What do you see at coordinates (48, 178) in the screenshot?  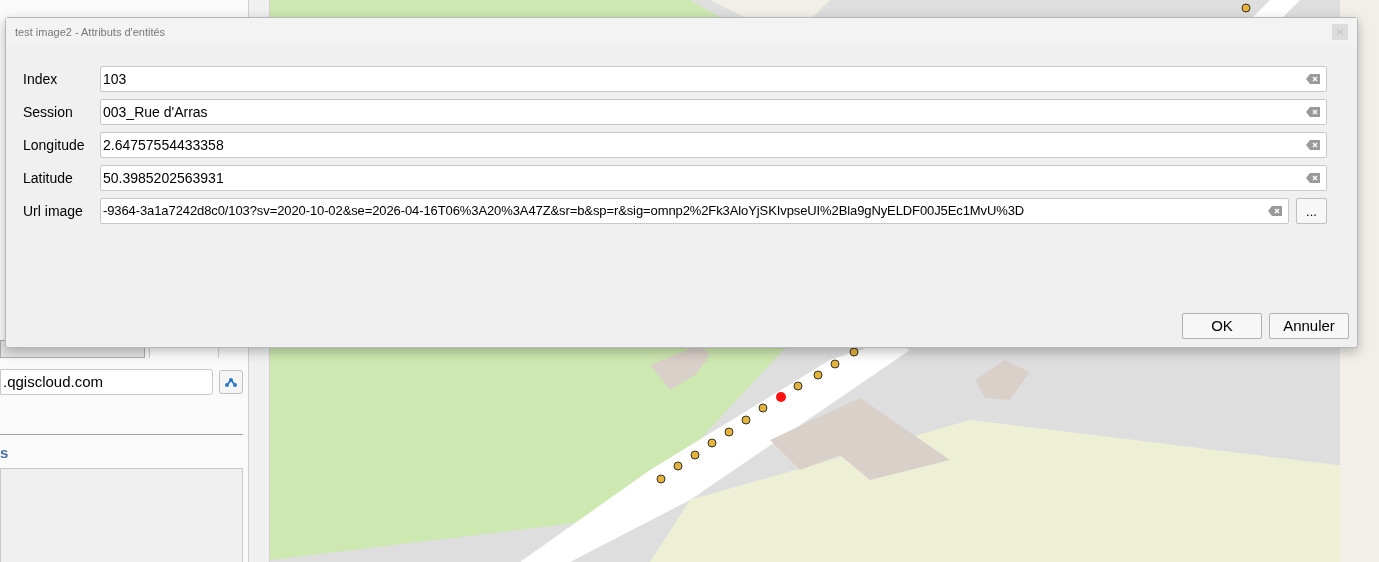 I see `field-label: Latitude` at bounding box center [48, 178].